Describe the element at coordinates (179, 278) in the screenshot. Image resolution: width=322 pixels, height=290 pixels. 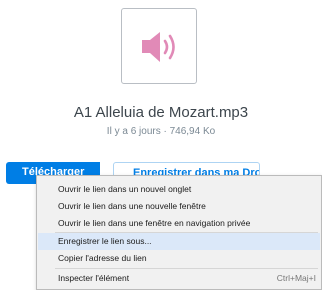
I see `menu-item-inspect-element: Inspecter l'élément Ctrl+Maj+I` at that location.